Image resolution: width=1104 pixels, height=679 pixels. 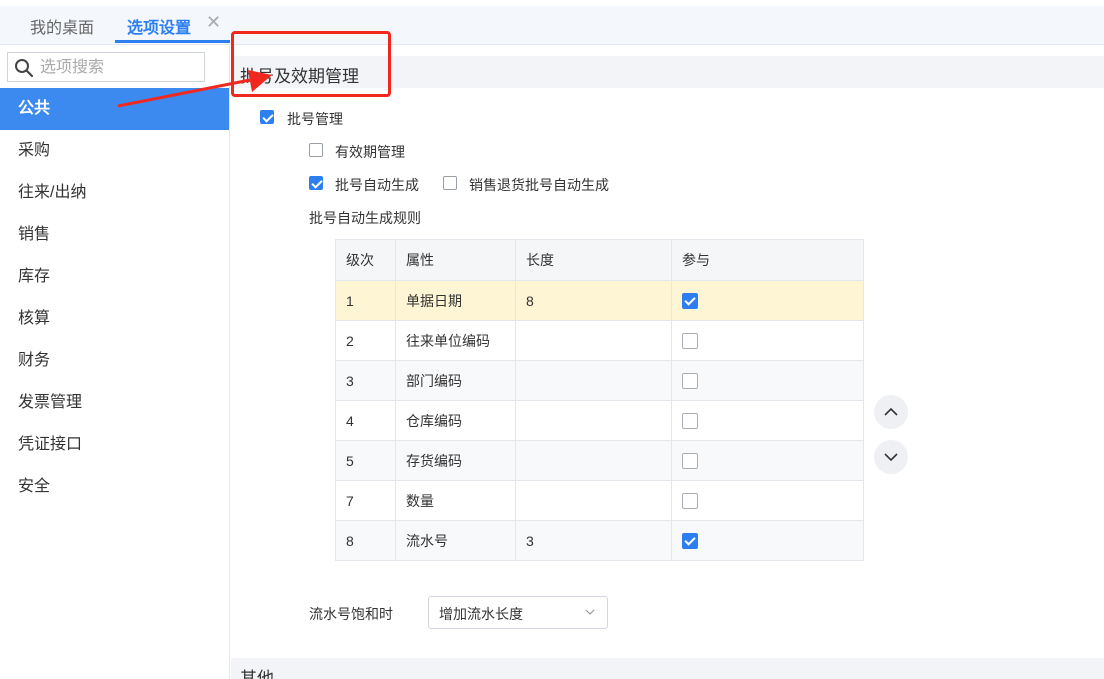 I want to click on saturation-select-value: 增加流水长度, so click(x=481, y=614).